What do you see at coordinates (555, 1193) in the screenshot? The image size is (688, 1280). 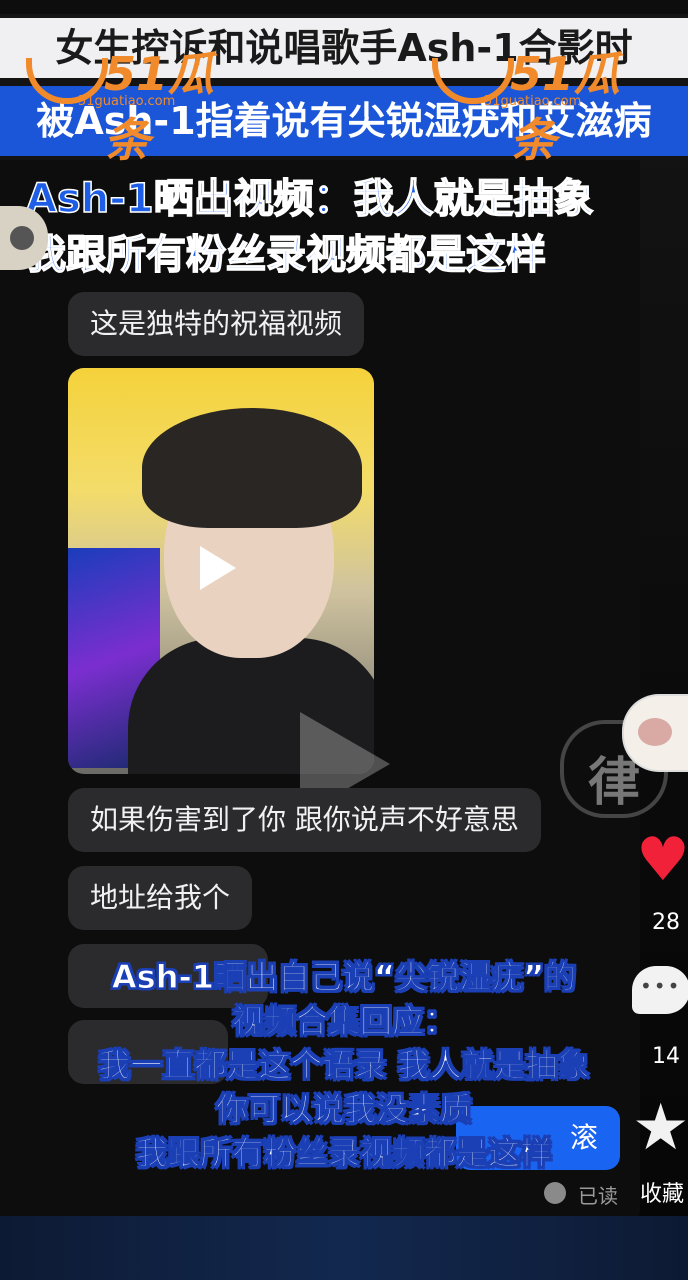 I see `reader-avatar` at bounding box center [555, 1193].